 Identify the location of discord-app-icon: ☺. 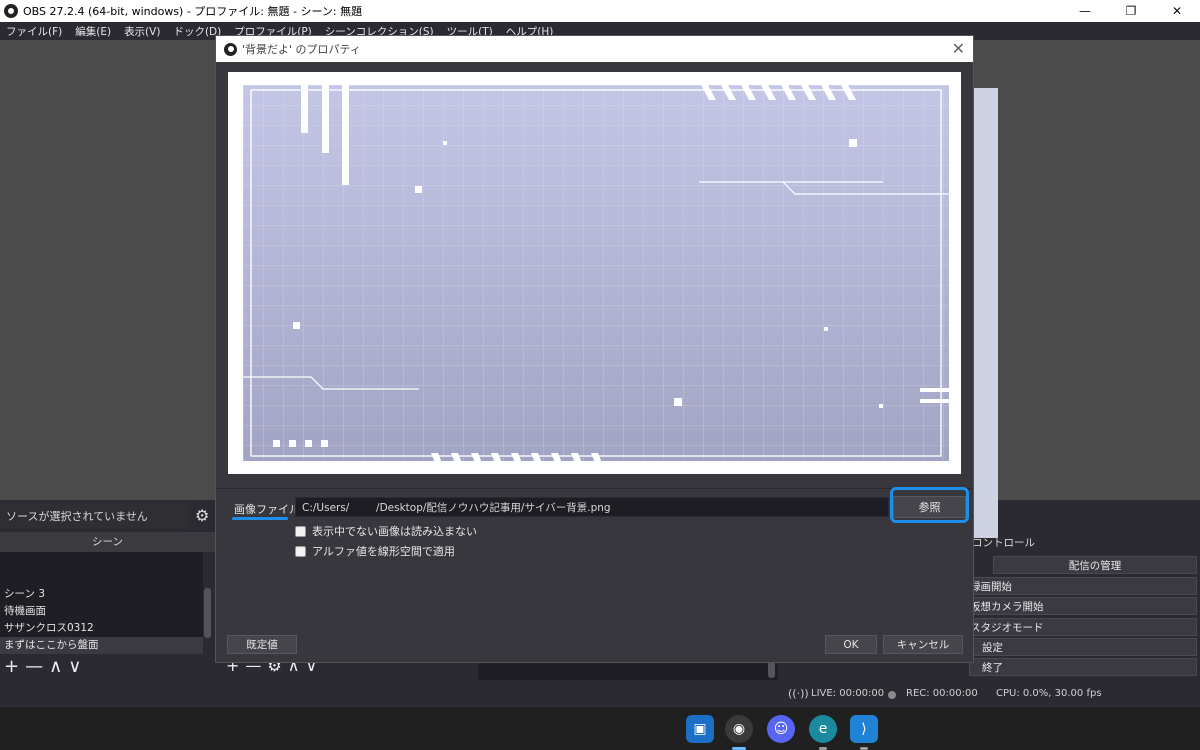
(781, 729).